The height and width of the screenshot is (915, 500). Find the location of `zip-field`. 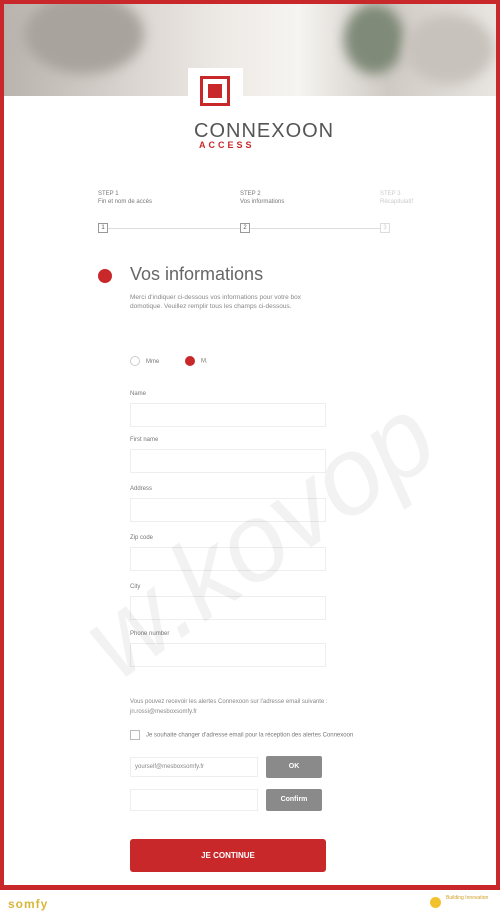

zip-field is located at coordinates (228, 559).